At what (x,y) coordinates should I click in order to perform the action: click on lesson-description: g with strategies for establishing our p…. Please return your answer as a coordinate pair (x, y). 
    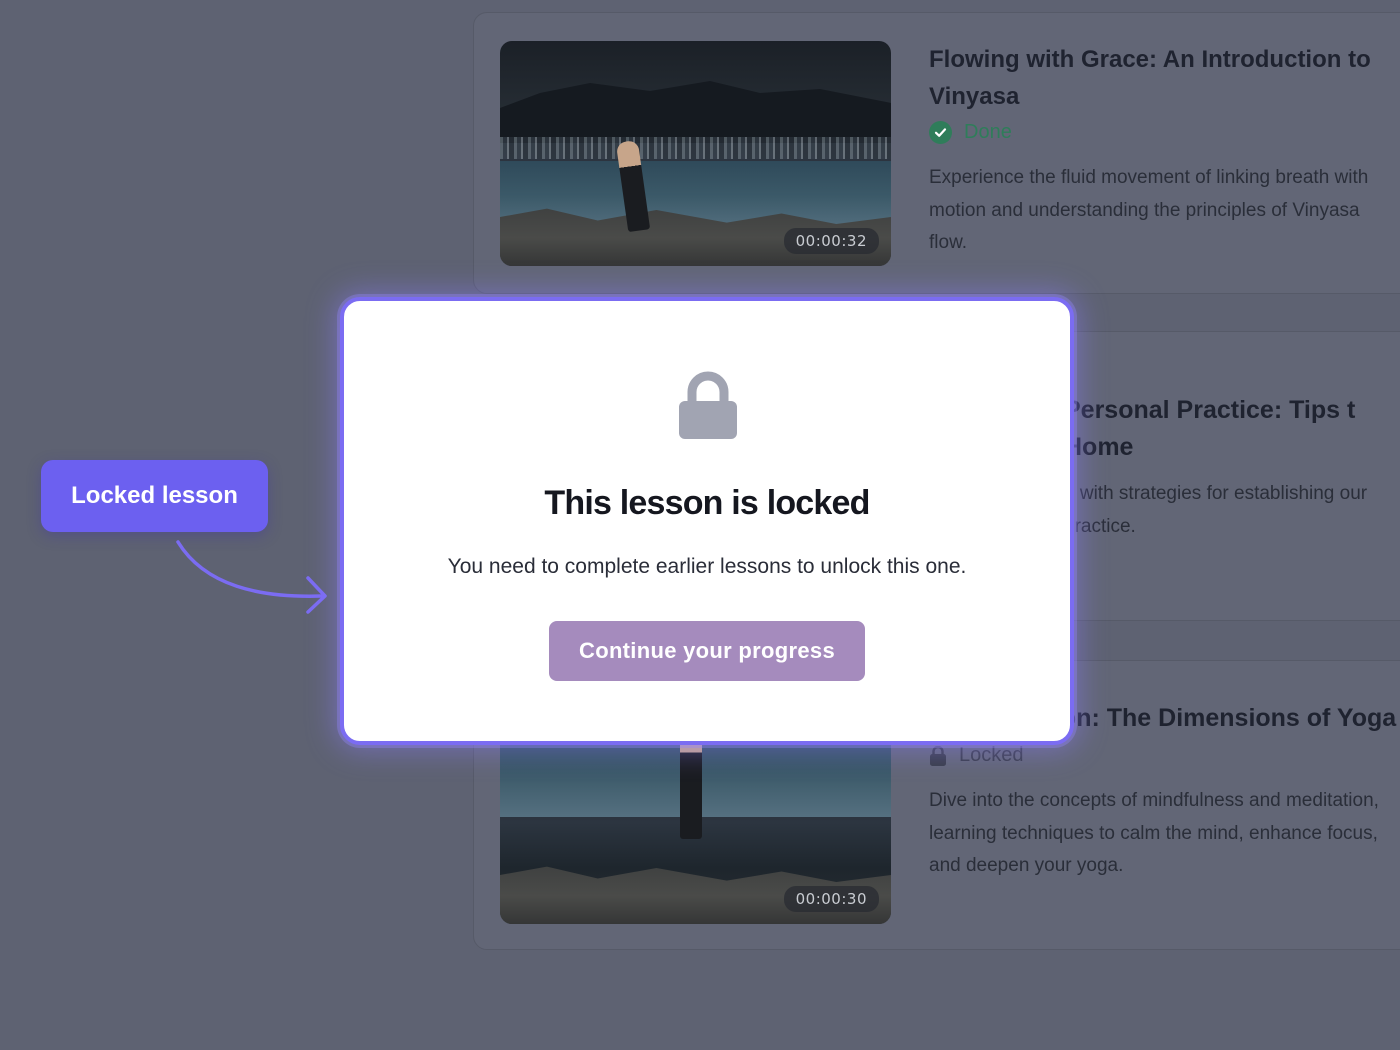
    Looking at the image, I should click on (1216, 510).